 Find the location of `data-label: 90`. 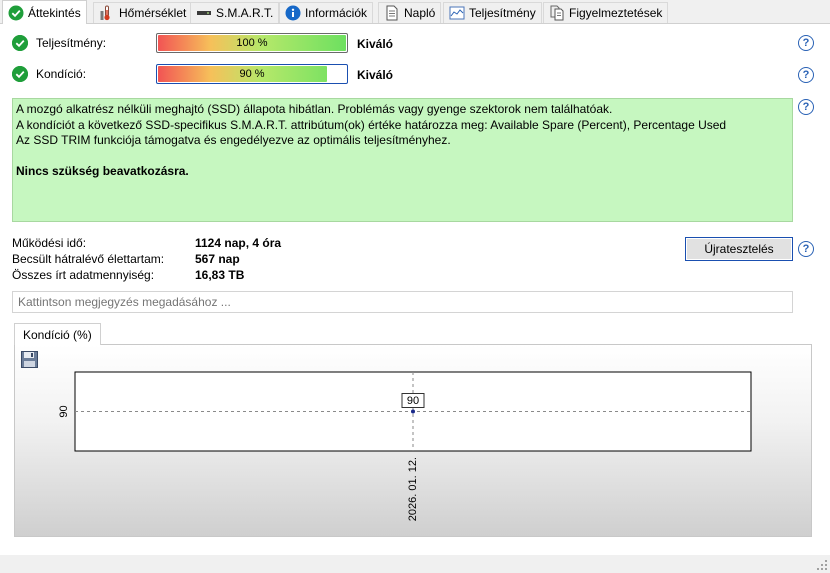

data-label: 90 is located at coordinates (413, 401).